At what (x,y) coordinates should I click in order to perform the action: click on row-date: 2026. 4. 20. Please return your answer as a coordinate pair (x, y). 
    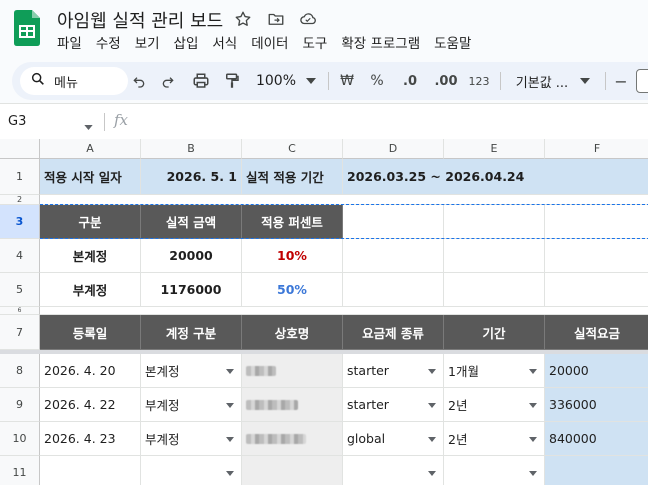
    Looking at the image, I should click on (90, 371).